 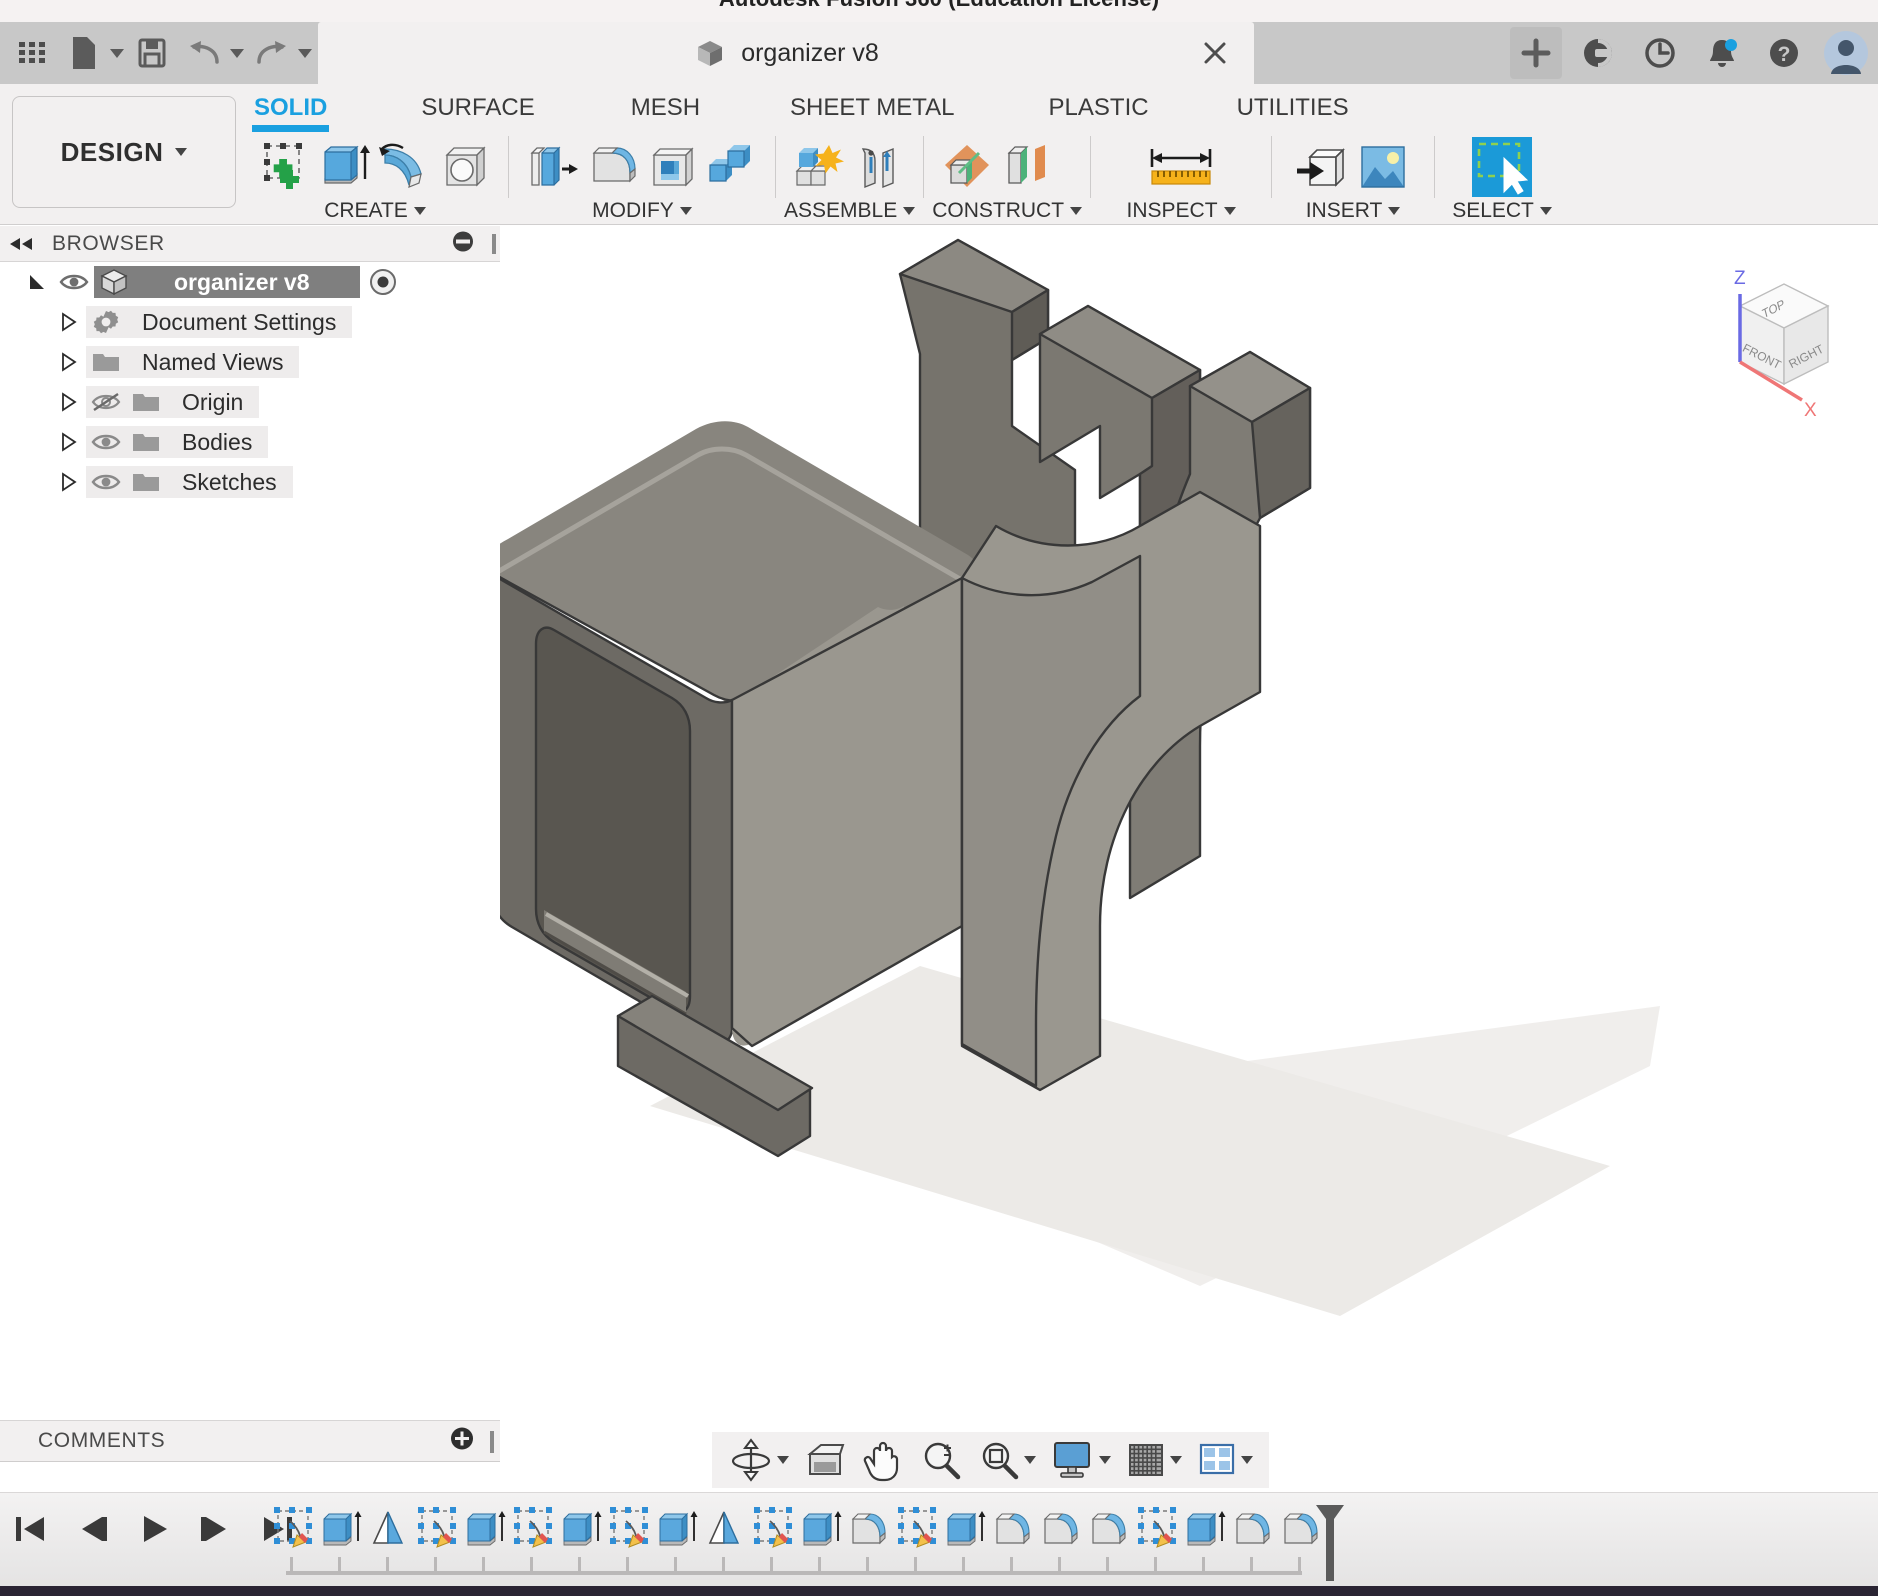 I want to click on create-sketch-icon, so click(x=285, y=167).